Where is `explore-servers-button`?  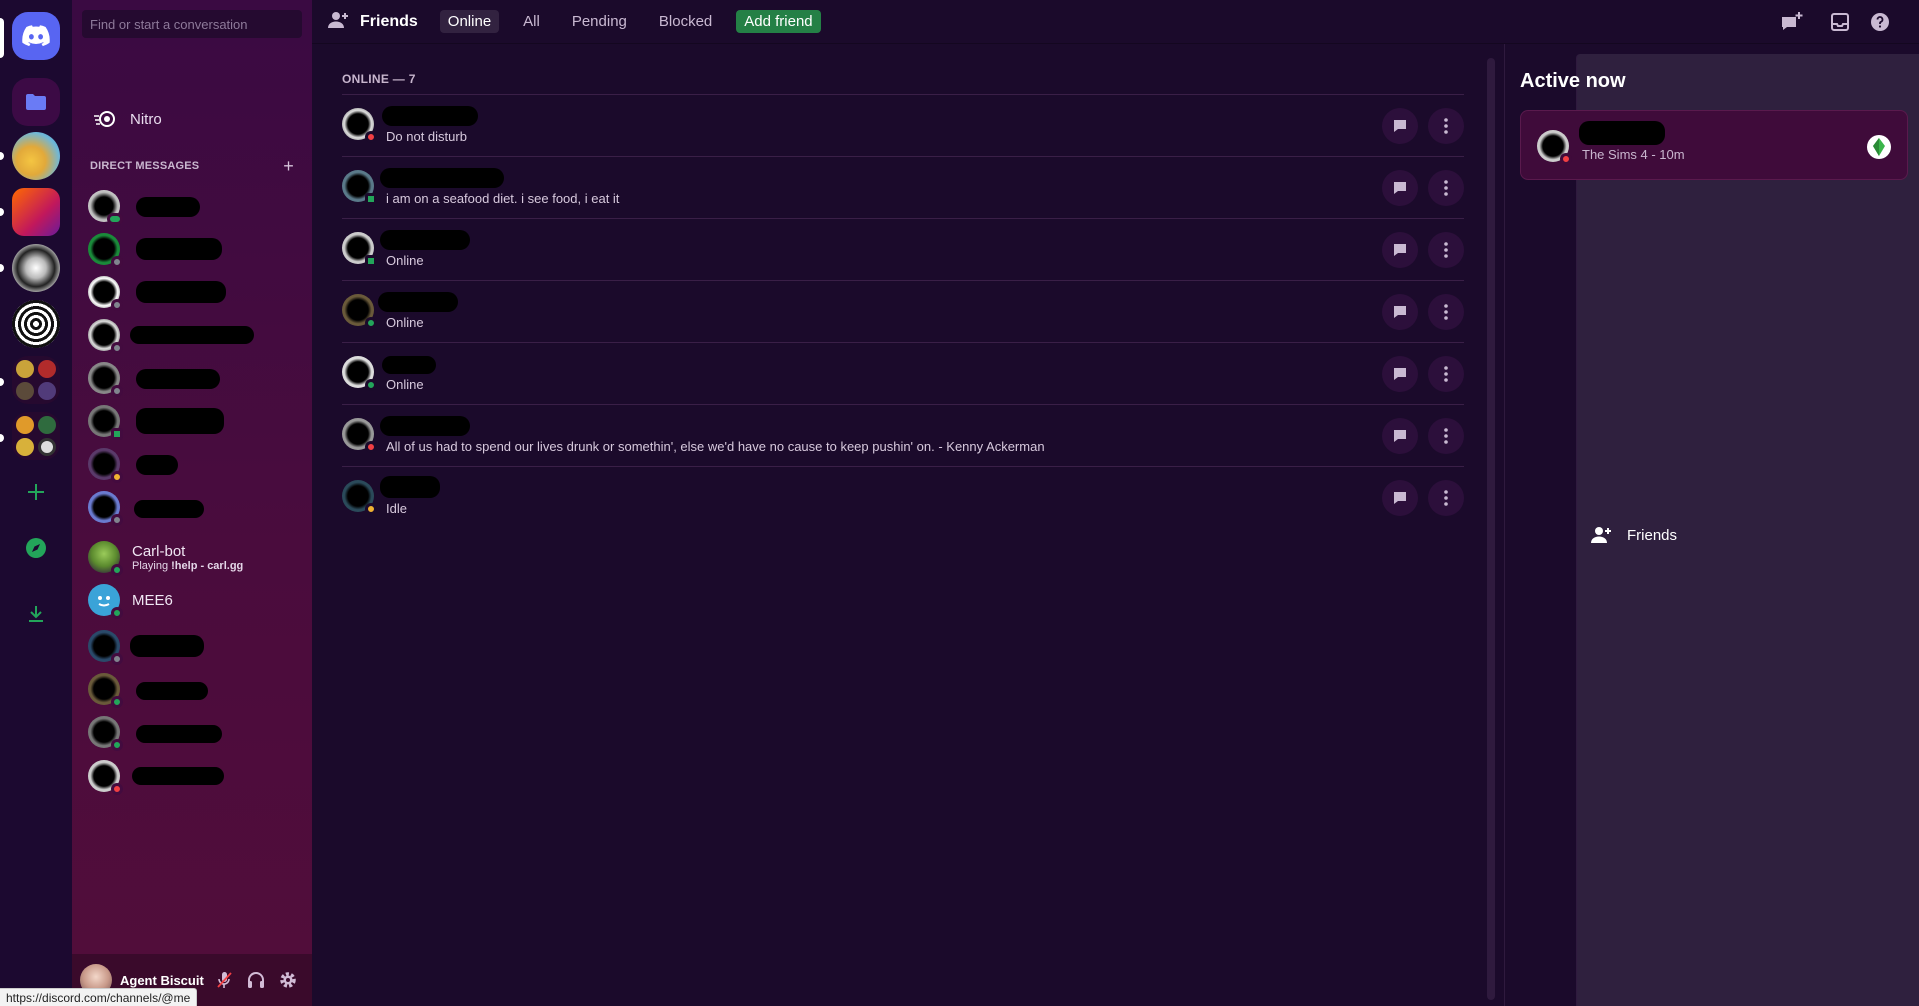
explore-servers-button is located at coordinates (36, 548).